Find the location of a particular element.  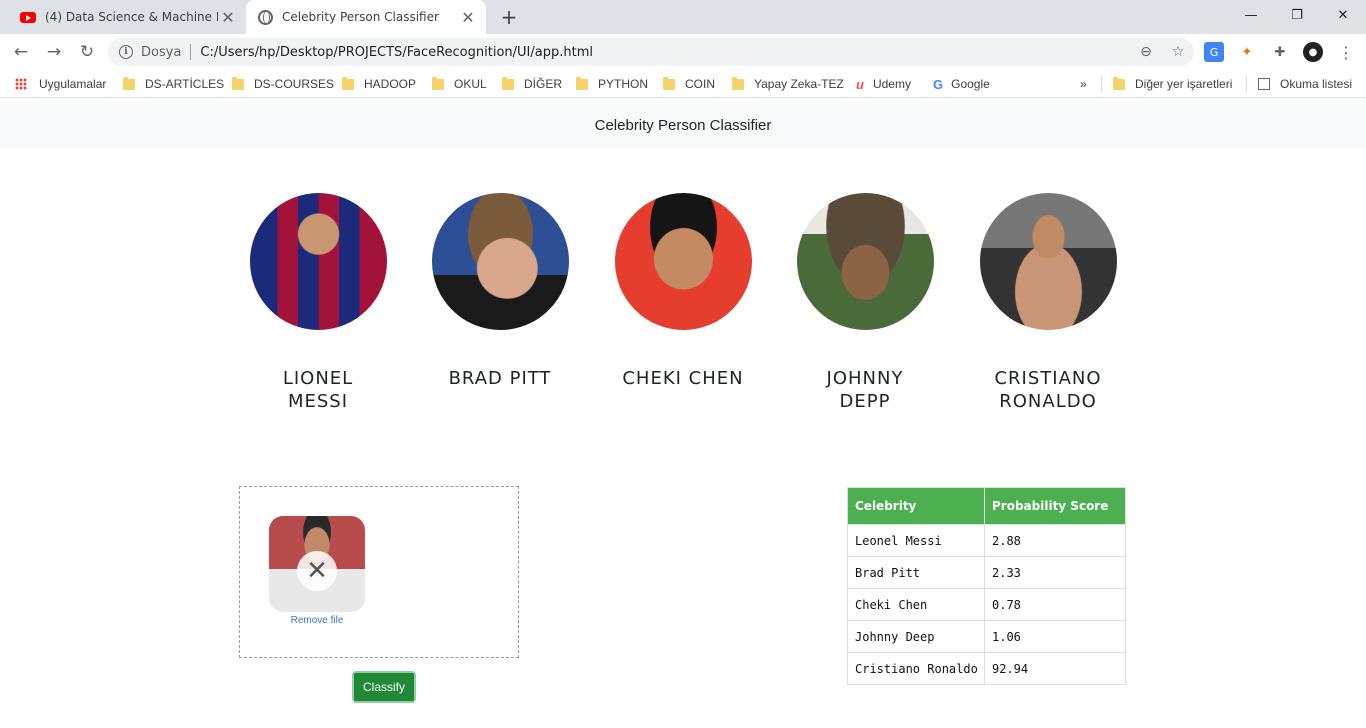

bookmark-udemy: u Udemy is located at coordinates (883, 84).